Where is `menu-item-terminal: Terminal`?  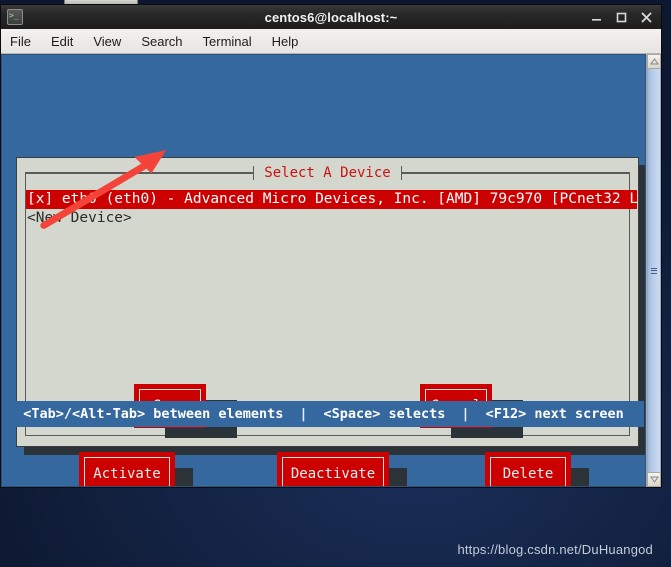 menu-item-terminal: Terminal is located at coordinates (227, 41).